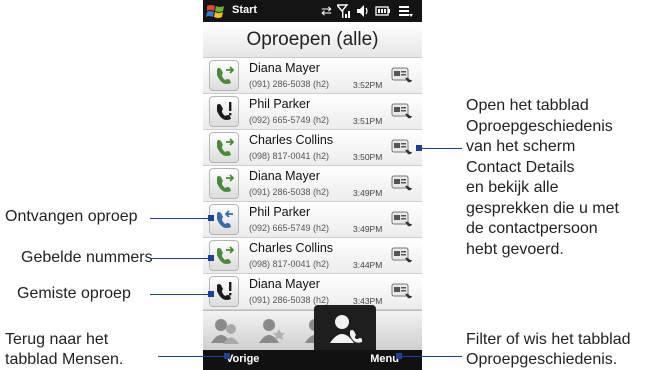  What do you see at coordinates (368, 85) in the screenshot?
I see `call-time: 3:52PM` at bounding box center [368, 85].